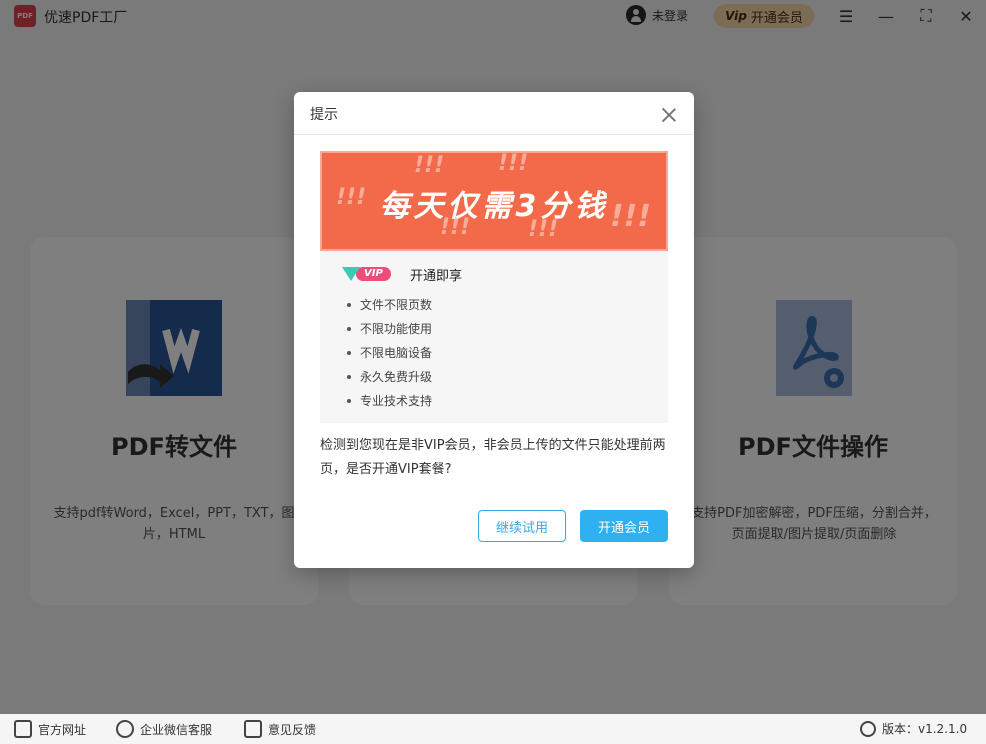  I want to click on wechat-icon, so click(125, 729).